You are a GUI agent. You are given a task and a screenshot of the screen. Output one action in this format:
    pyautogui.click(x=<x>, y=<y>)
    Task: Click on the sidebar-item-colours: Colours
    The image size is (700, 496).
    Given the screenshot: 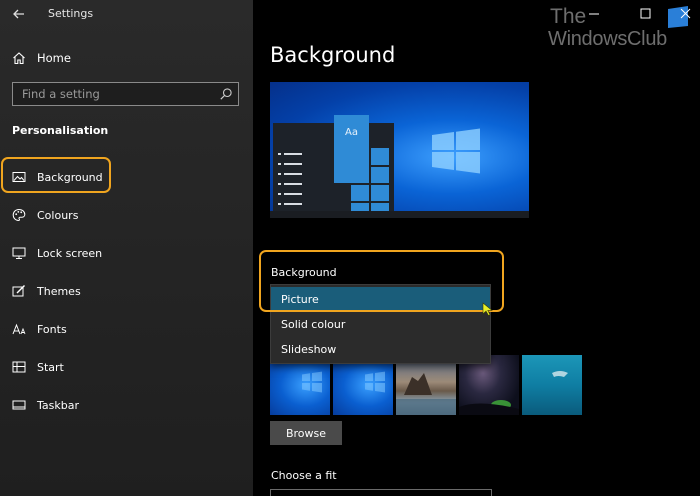 What is the action you would take?
    pyautogui.click(x=45, y=215)
    